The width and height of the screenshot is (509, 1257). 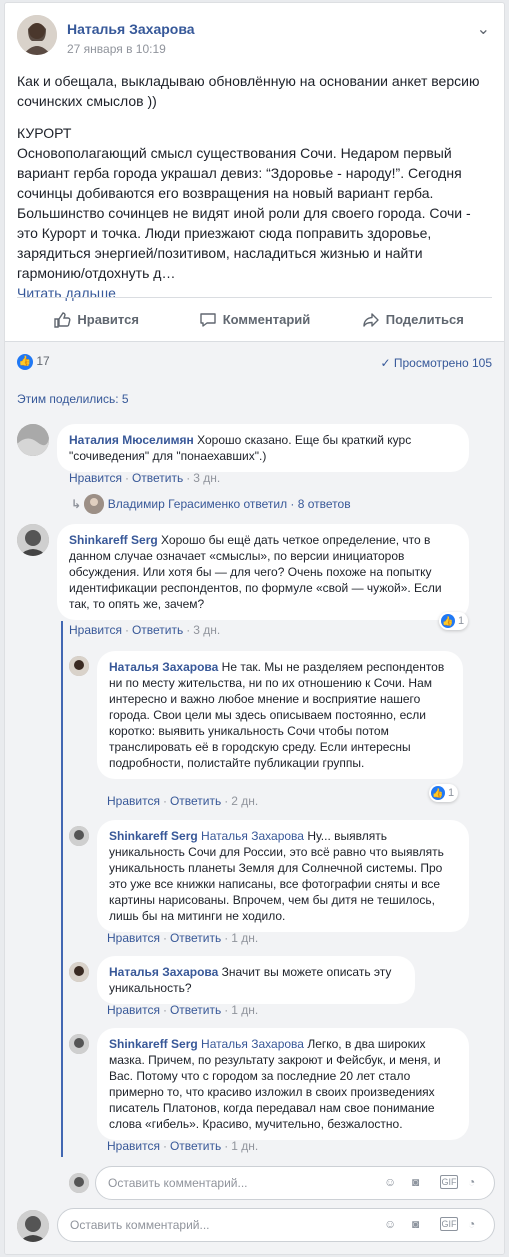 I want to click on reply-arrow-icon: ↳, so click(x=76, y=504).